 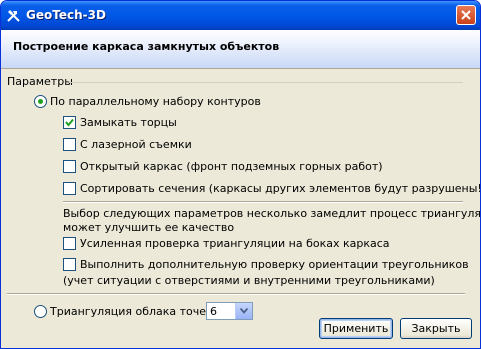 I want to click on checkbox-laser-survey, so click(x=69, y=144).